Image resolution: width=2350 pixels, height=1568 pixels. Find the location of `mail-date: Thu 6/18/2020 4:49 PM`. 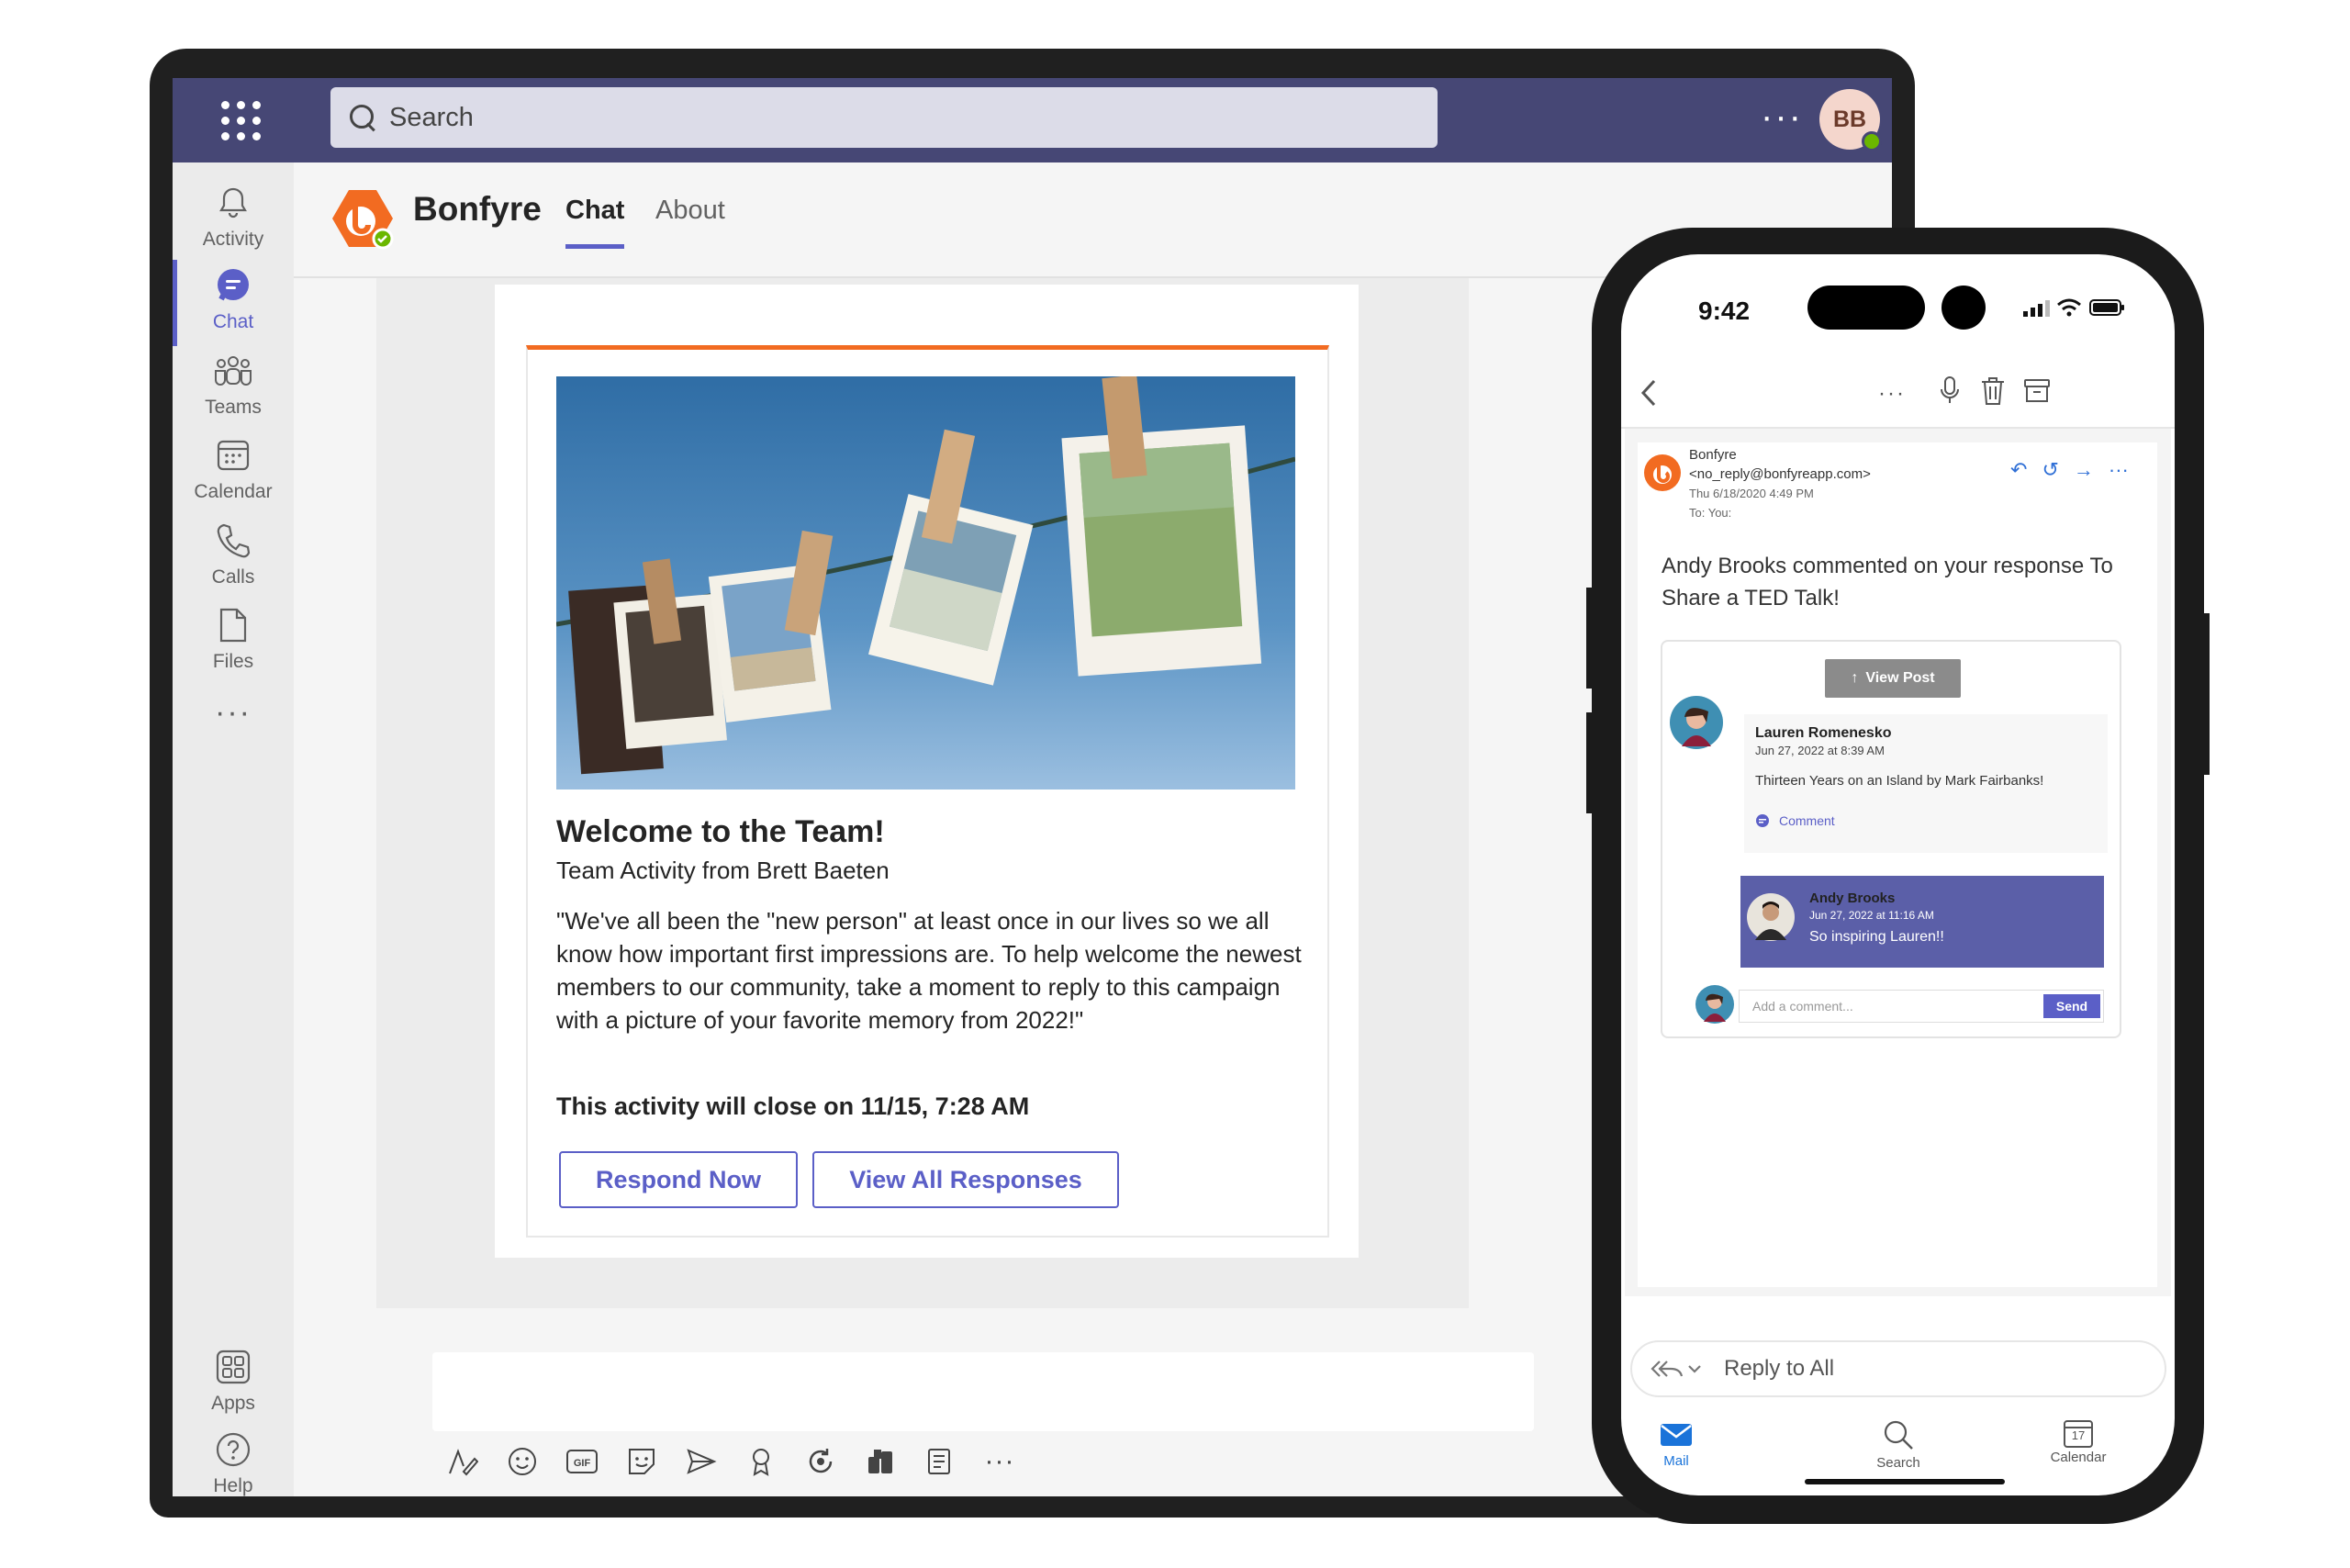

mail-date: Thu 6/18/2020 4:49 PM is located at coordinates (1752, 493).